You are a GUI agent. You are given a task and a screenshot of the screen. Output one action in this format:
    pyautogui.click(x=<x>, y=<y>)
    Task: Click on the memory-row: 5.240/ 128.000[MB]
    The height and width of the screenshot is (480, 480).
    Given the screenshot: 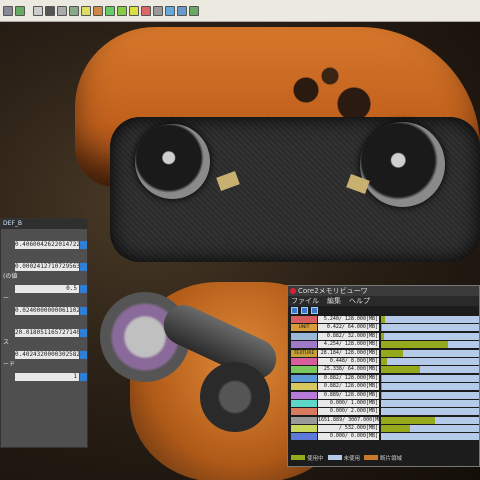 What is the action you would take?
    pyautogui.click(x=385, y=319)
    